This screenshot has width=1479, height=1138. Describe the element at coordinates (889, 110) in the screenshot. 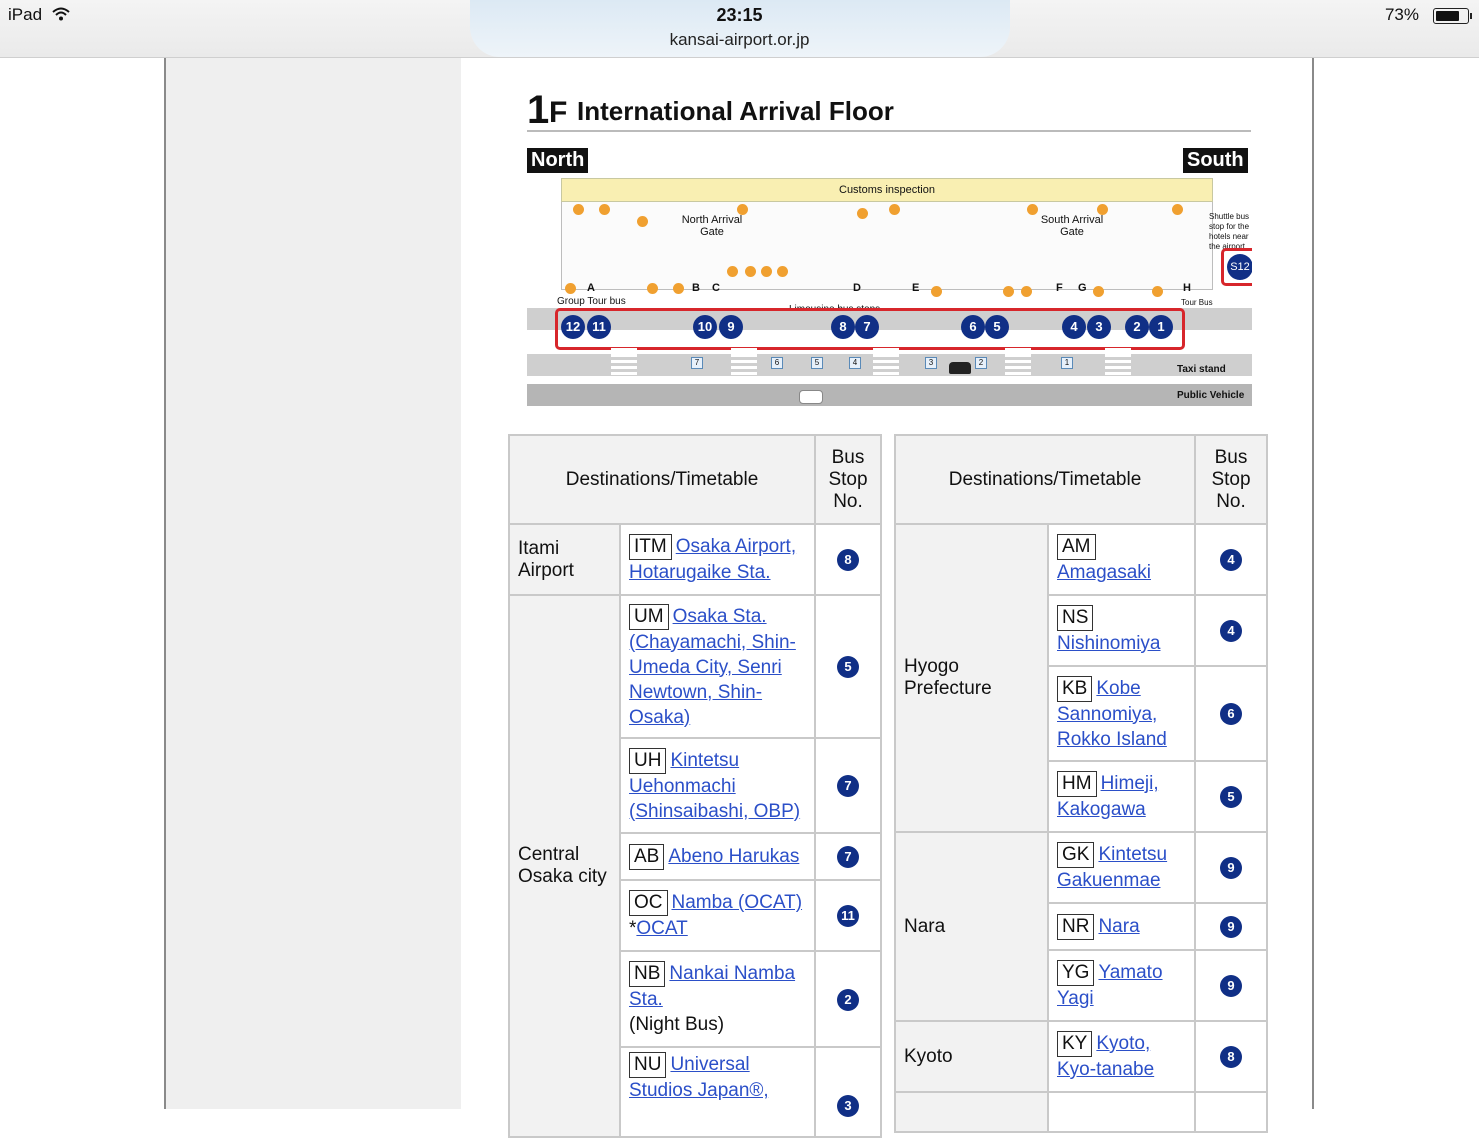

I see `floor-title: 1 F International Arrival Floor` at that location.